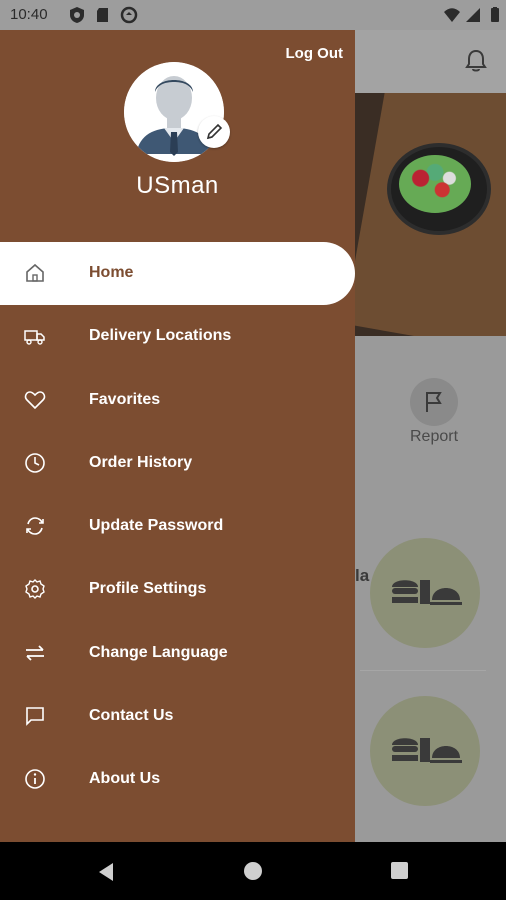 Image resolution: width=506 pixels, height=900 pixels. What do you see at coordinates (177, 779) in the screenshot?
I see `menu-item-about-us: About Us` at bounding box center [177, 779].